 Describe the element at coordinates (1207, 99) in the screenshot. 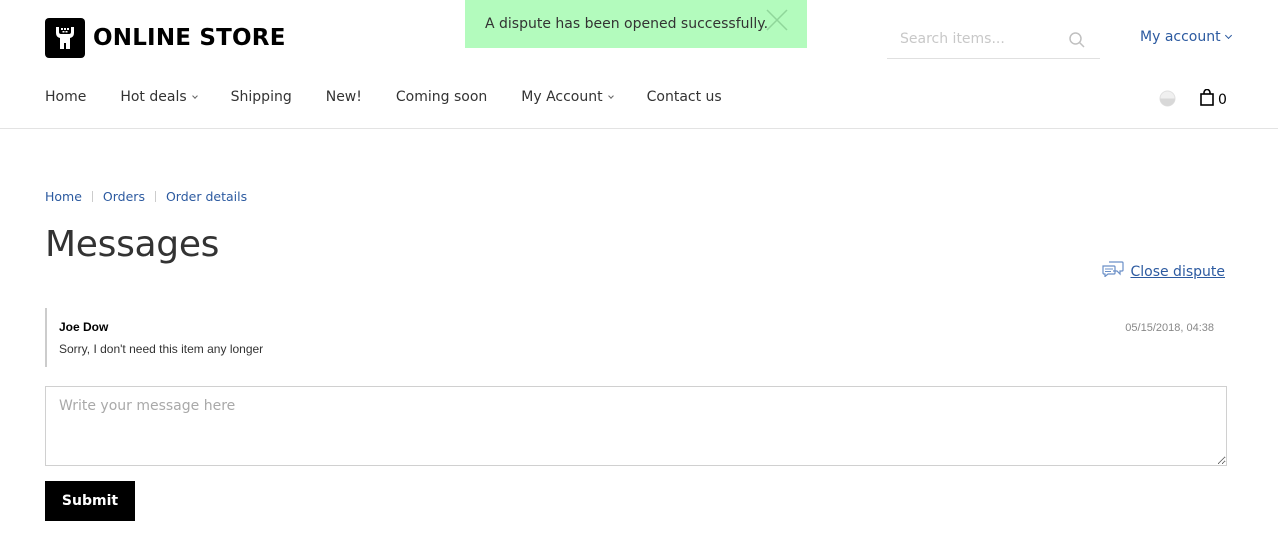

I see `shopping-bag-icon` at that location.